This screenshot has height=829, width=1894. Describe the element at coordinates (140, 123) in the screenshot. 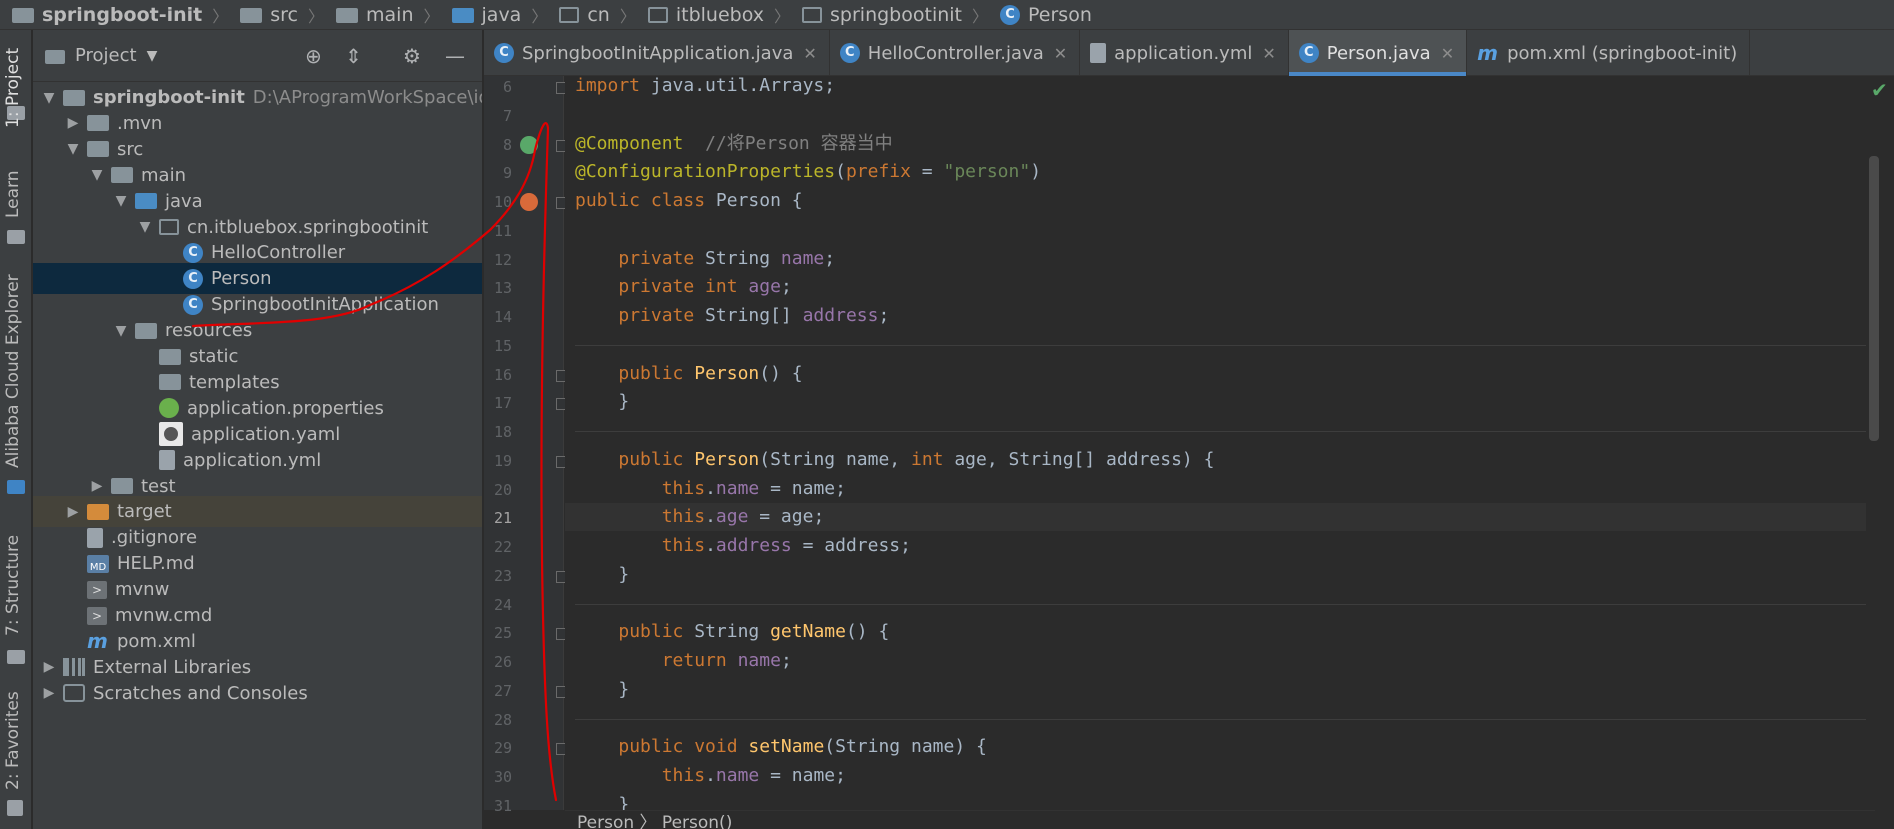

I see `tree-item-label: .mvn` at that location.